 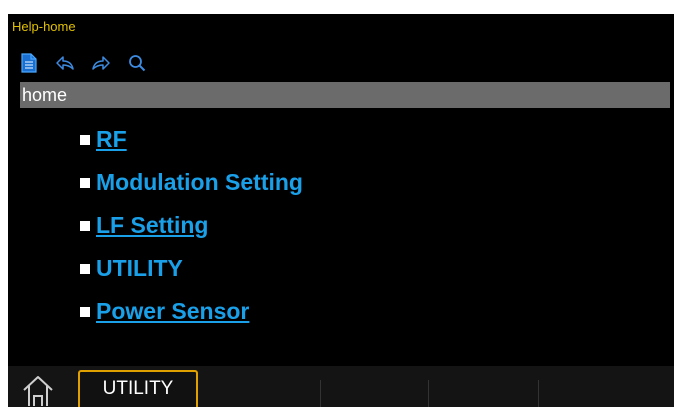 I want to click on document-icon, so click(x=29, y=63).